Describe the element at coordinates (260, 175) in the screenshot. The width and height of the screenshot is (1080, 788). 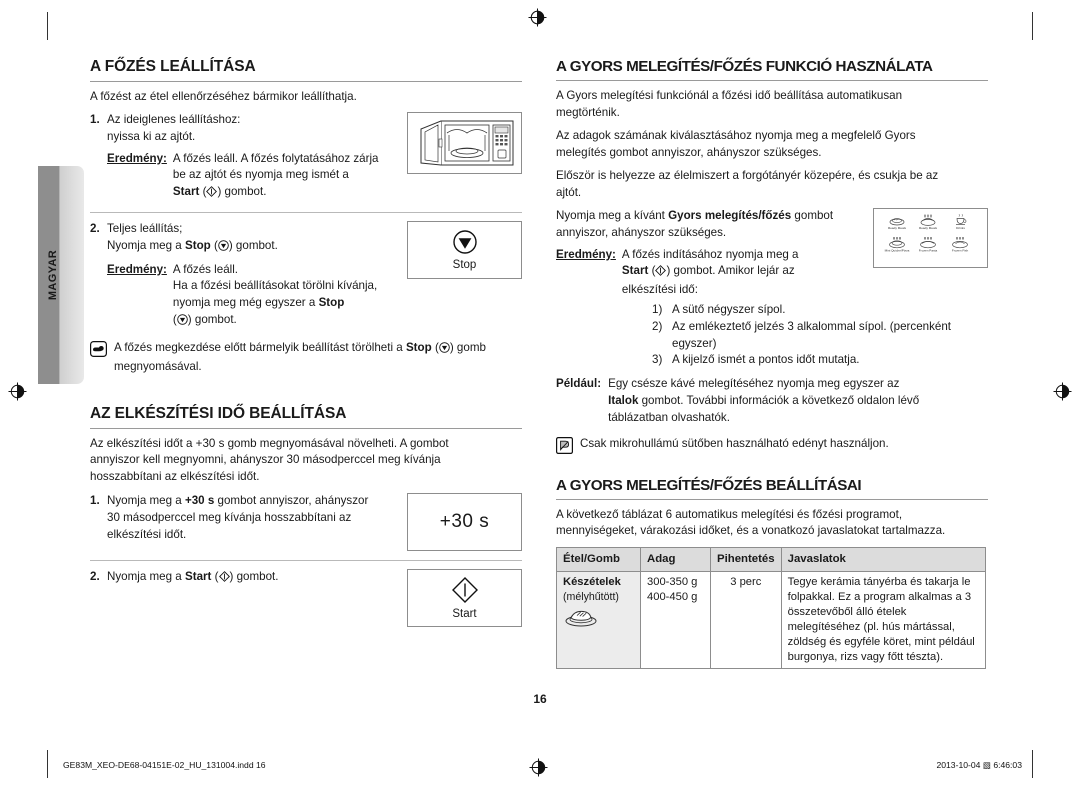
I see `result-line: be az ajtót és nyomja meg ismét a` at that location.